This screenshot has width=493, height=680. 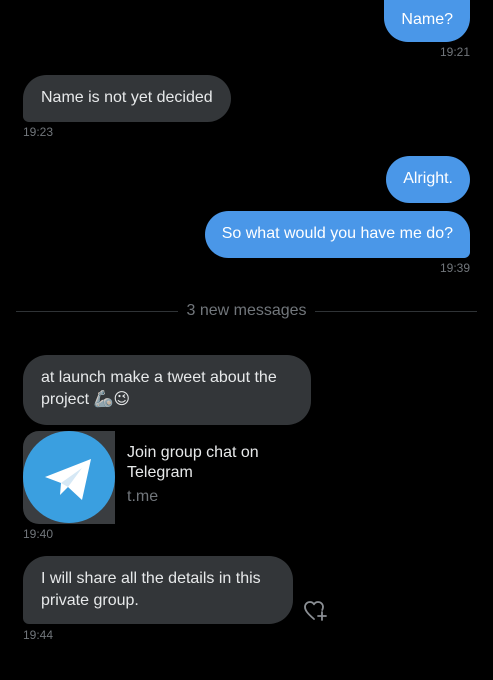 I want to click on new-messages-divider: 3 new messages, so click(x=246, y=311).